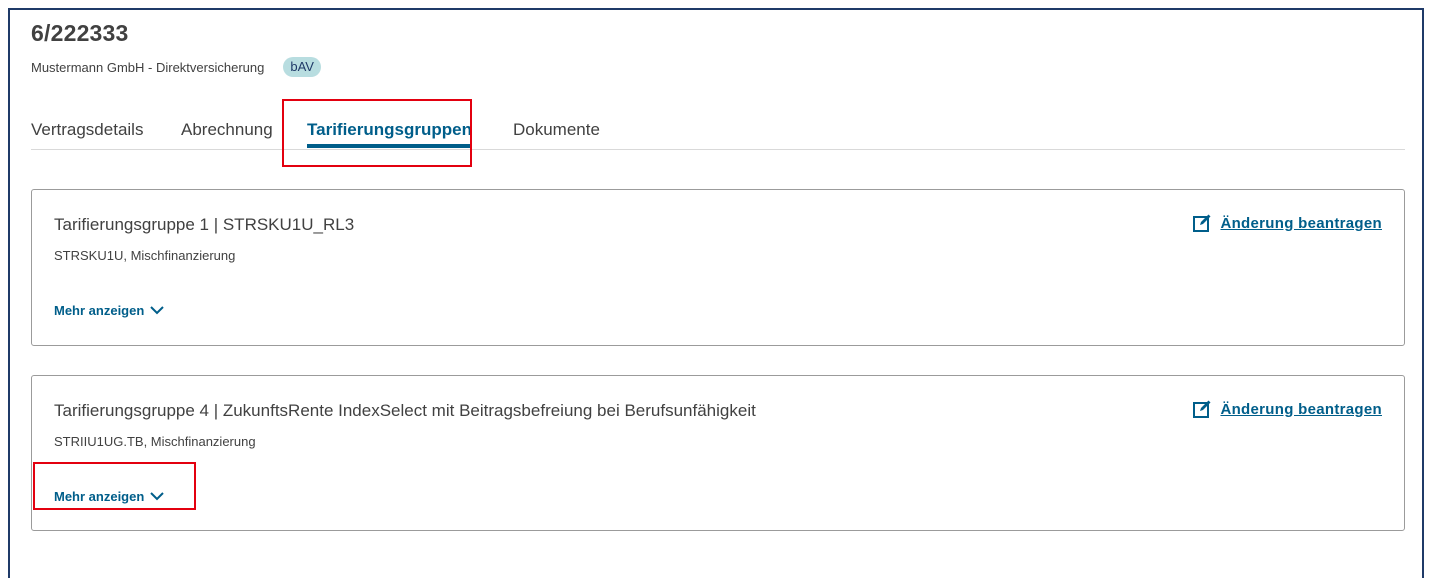  What do you see at coordinates (145, 255) in the screenshot?
I see `tariff-group-subtitle: STRSKU1U, Mischfinanzierung` at bounding box center [145, 255].